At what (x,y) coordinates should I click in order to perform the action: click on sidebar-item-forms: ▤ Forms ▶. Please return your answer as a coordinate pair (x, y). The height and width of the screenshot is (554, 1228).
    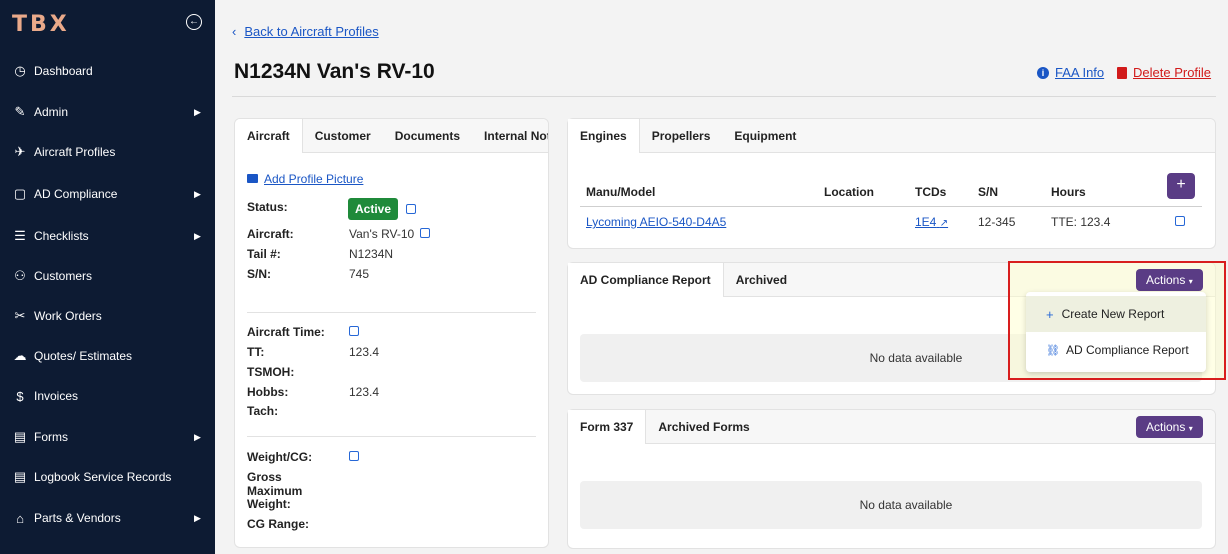
    Looking at the image, I should click on (107, 437).